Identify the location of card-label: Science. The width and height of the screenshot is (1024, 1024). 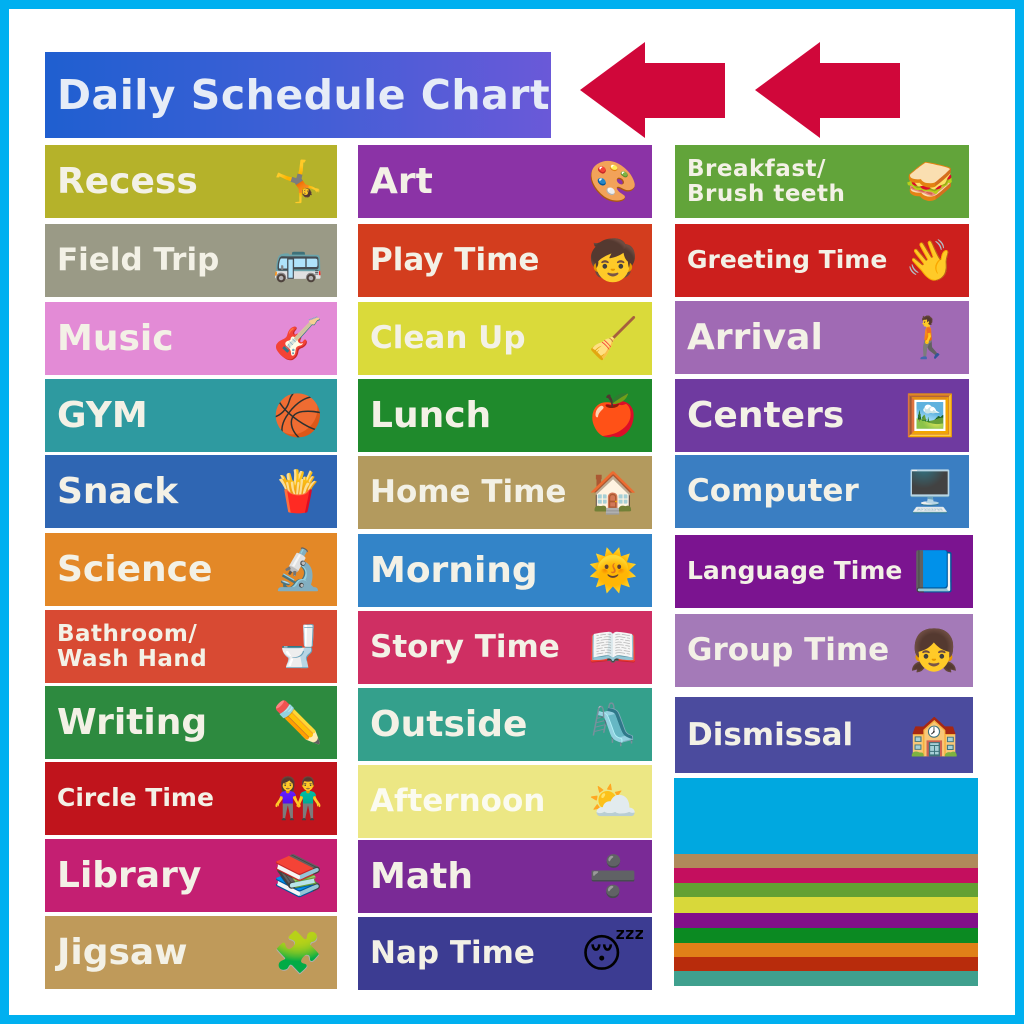
(135, 569).